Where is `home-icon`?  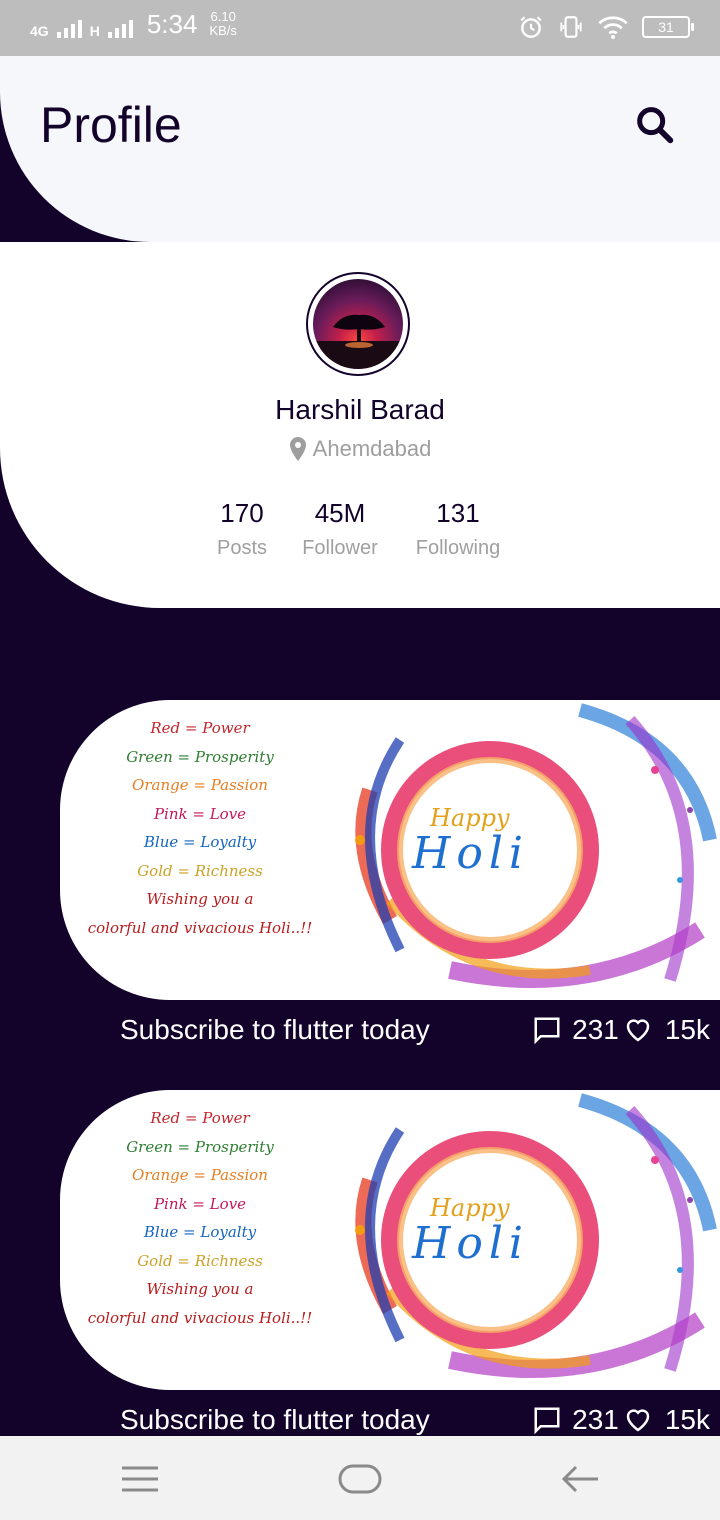 home-icon is located at coordinates (360, 1479).